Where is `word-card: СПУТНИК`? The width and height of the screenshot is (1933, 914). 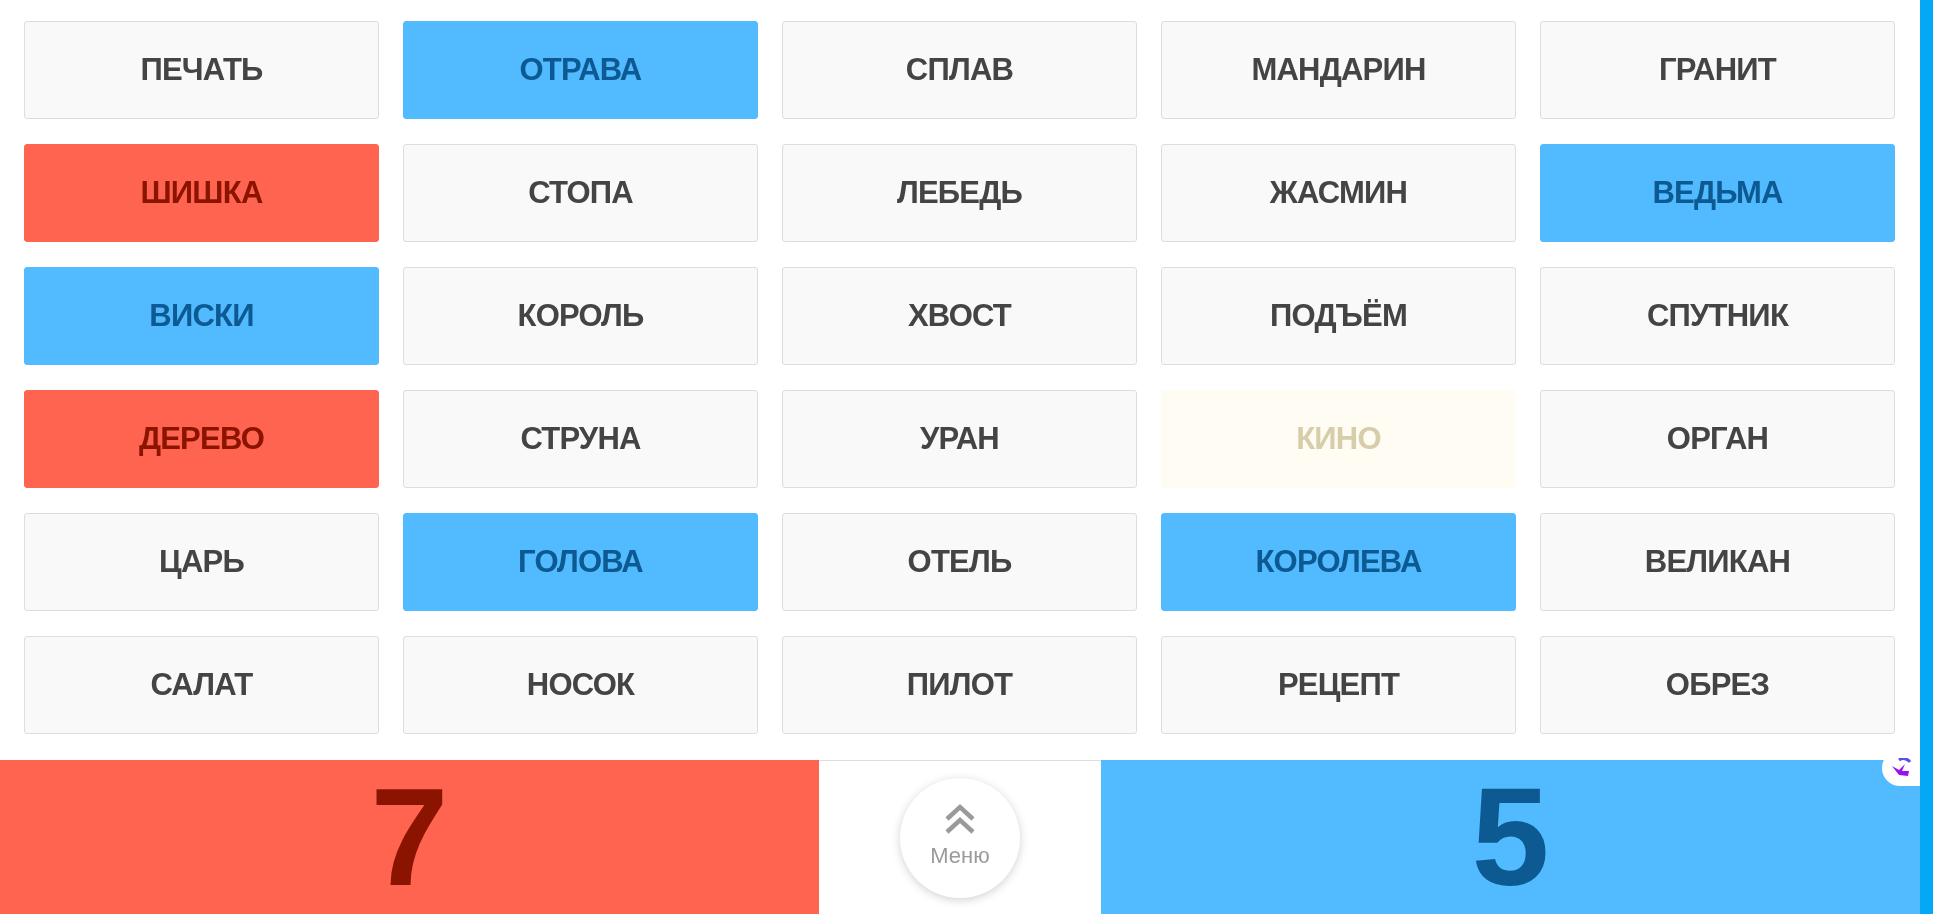 word-card: СПУТНИК is located at coordinates (1717, 316).